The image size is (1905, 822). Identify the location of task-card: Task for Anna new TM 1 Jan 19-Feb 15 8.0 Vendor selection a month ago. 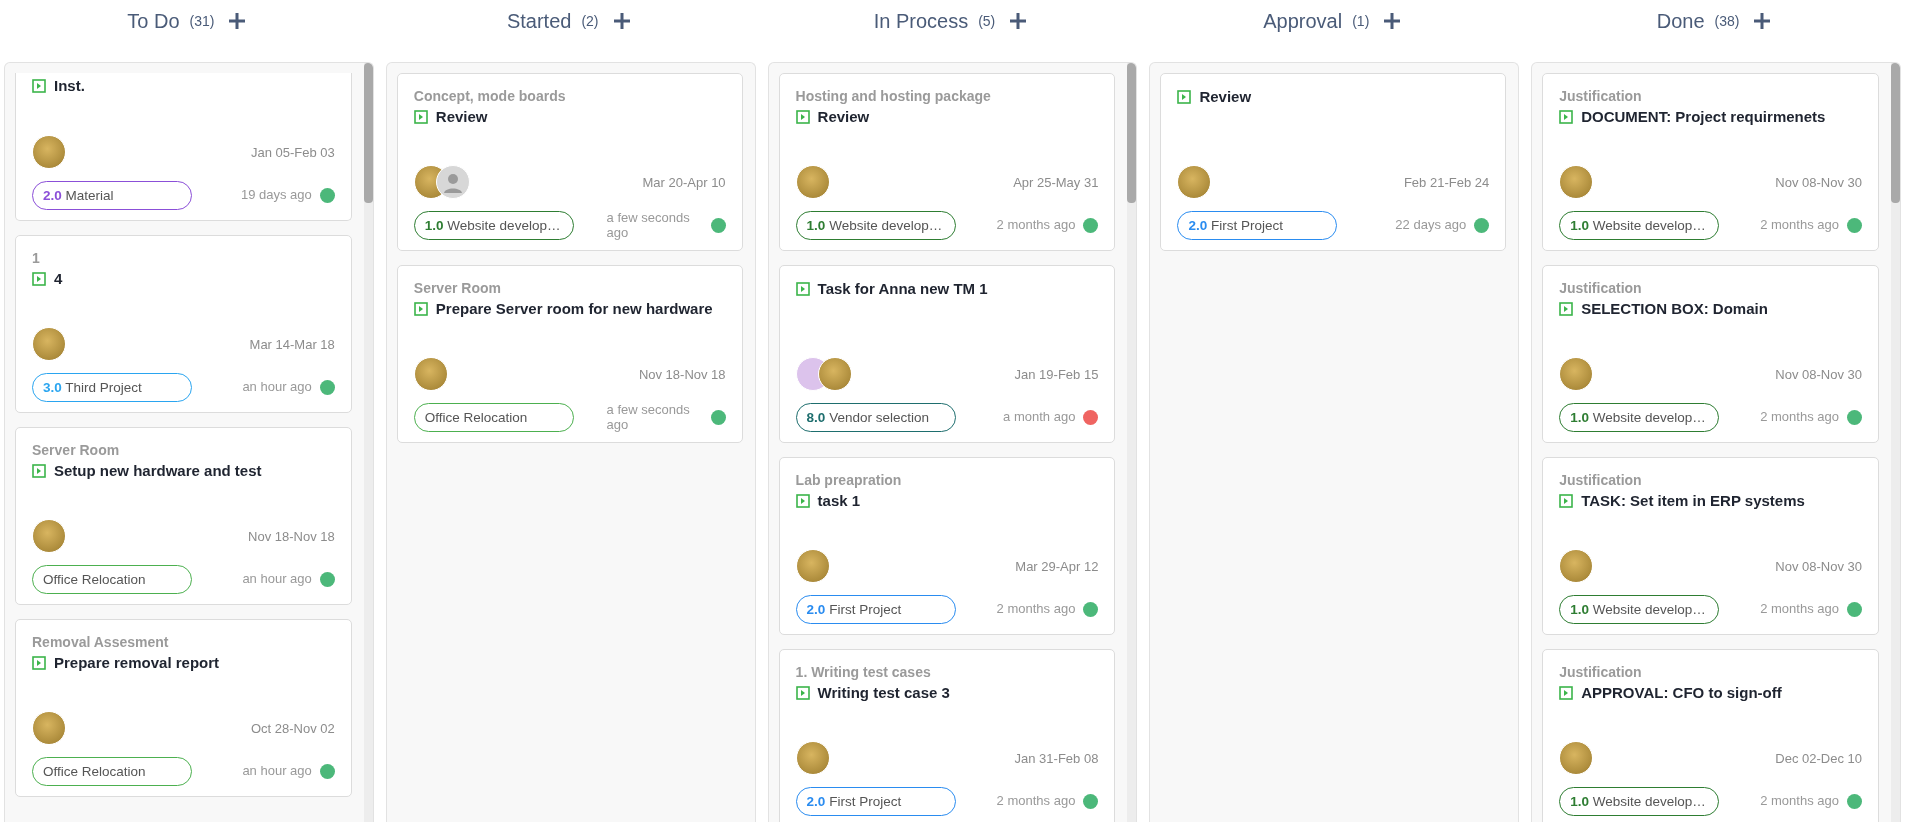
(947, 354).